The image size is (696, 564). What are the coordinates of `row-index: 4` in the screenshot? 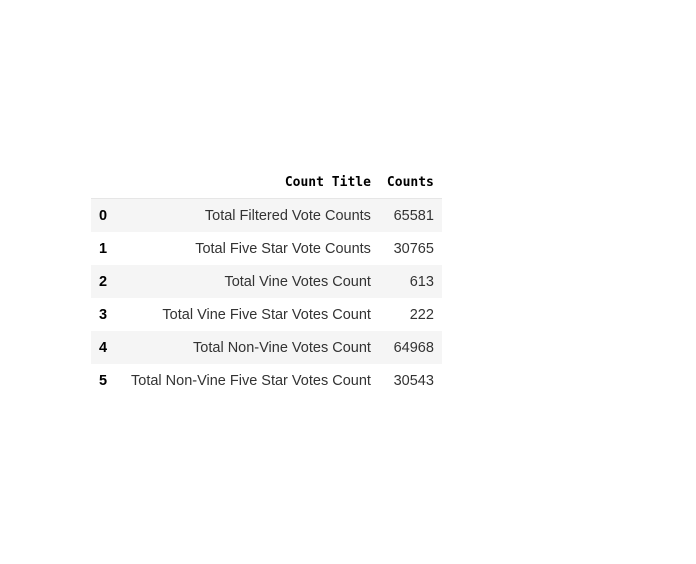 It's located at (103, 347).